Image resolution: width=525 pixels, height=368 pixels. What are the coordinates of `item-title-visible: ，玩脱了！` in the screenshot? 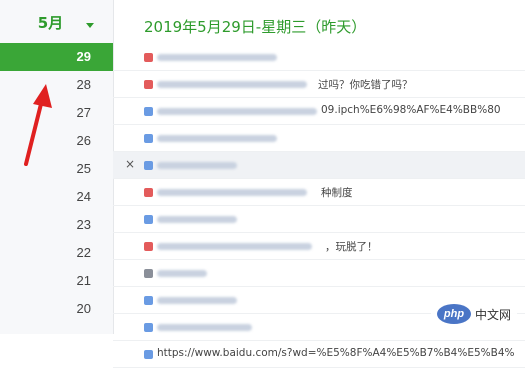 It's located at (351, 247).